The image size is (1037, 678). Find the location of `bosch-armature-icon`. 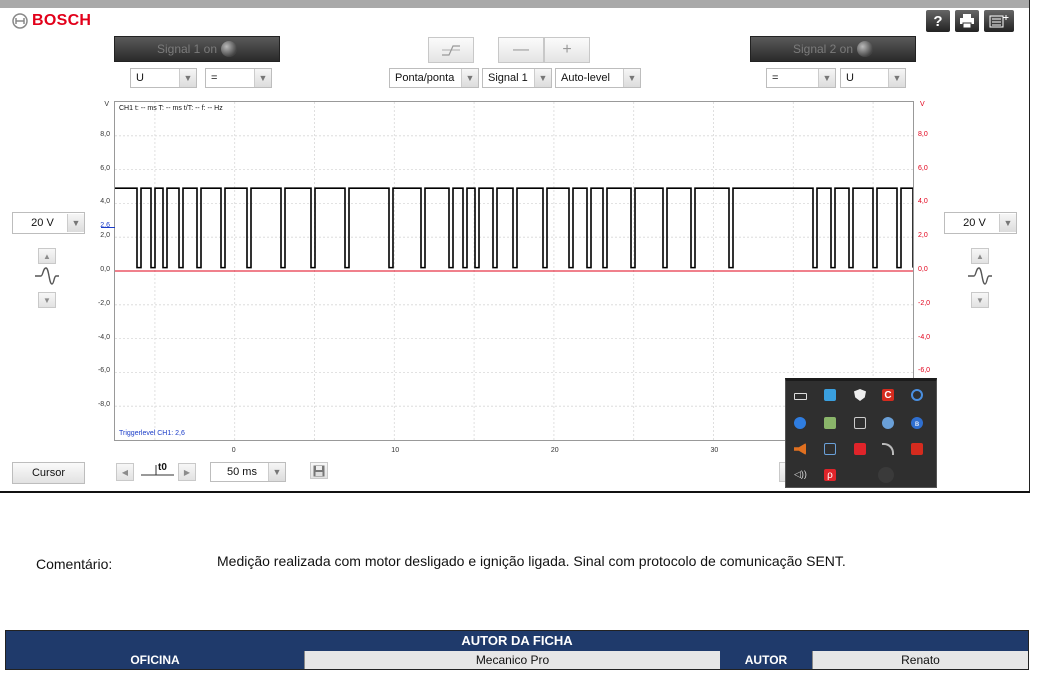

bosch-armature-icon is located at coordinates (20, 21).